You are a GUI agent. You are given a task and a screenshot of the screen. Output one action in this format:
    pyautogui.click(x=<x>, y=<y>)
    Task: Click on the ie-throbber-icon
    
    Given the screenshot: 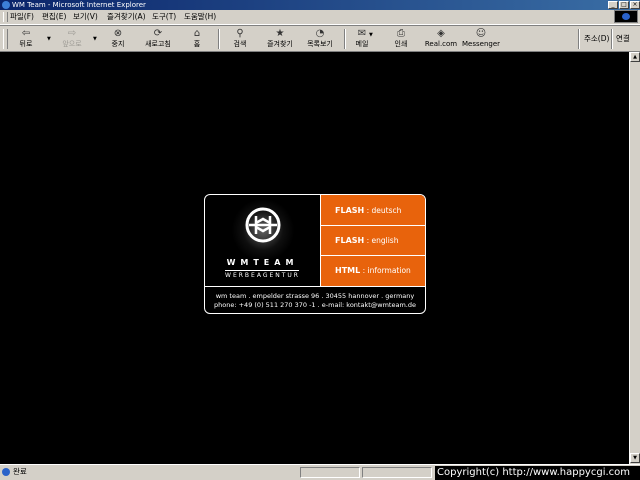 What is the action you would take?
    pyautogui.click(x=626, y=16)
    